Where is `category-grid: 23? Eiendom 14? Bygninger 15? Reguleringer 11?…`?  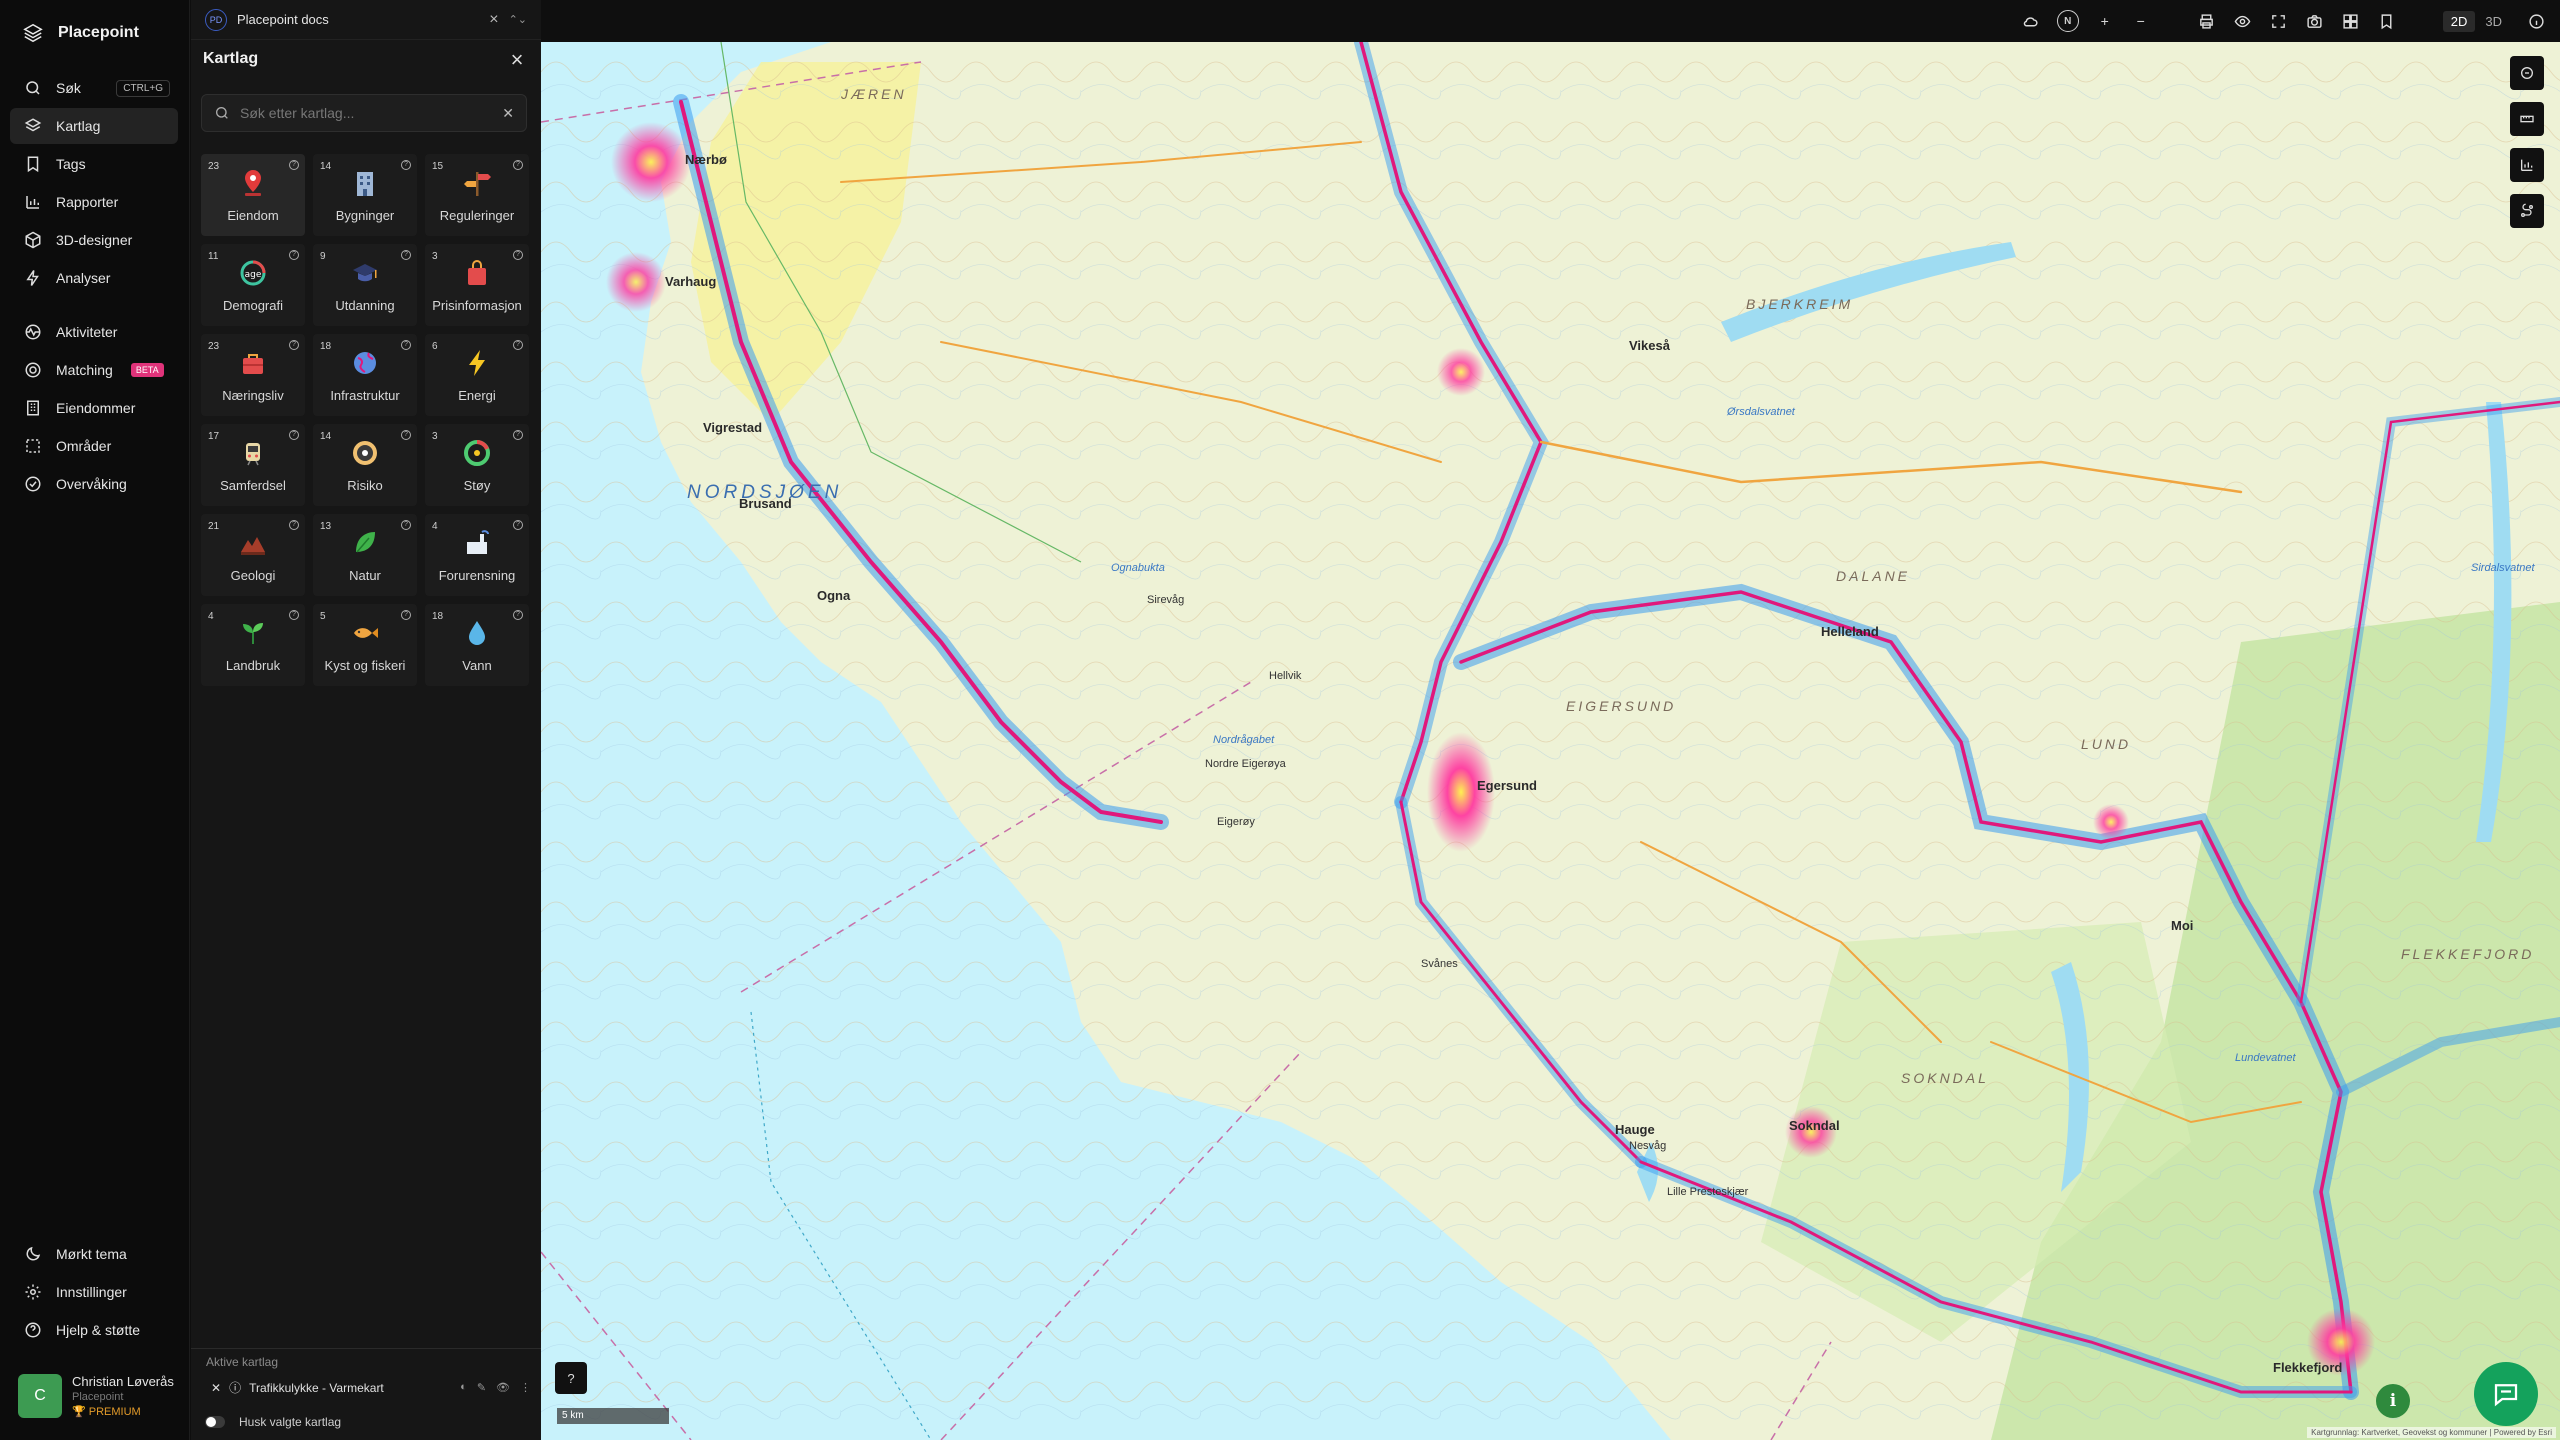 category-grid: 23? Eiendom 14? Bygninger 15? Reguleringer 11?… is located at coordinates (366, 420).